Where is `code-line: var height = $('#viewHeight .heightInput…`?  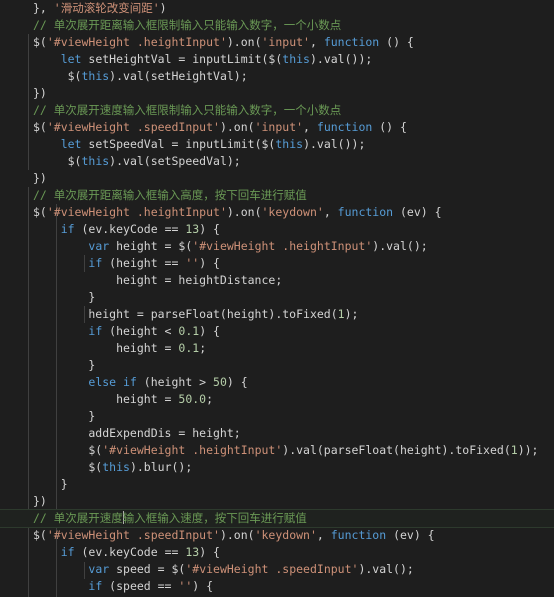 code-line: var height = $('#viewHeight .heightInput… is located at coordinates (277, 246).